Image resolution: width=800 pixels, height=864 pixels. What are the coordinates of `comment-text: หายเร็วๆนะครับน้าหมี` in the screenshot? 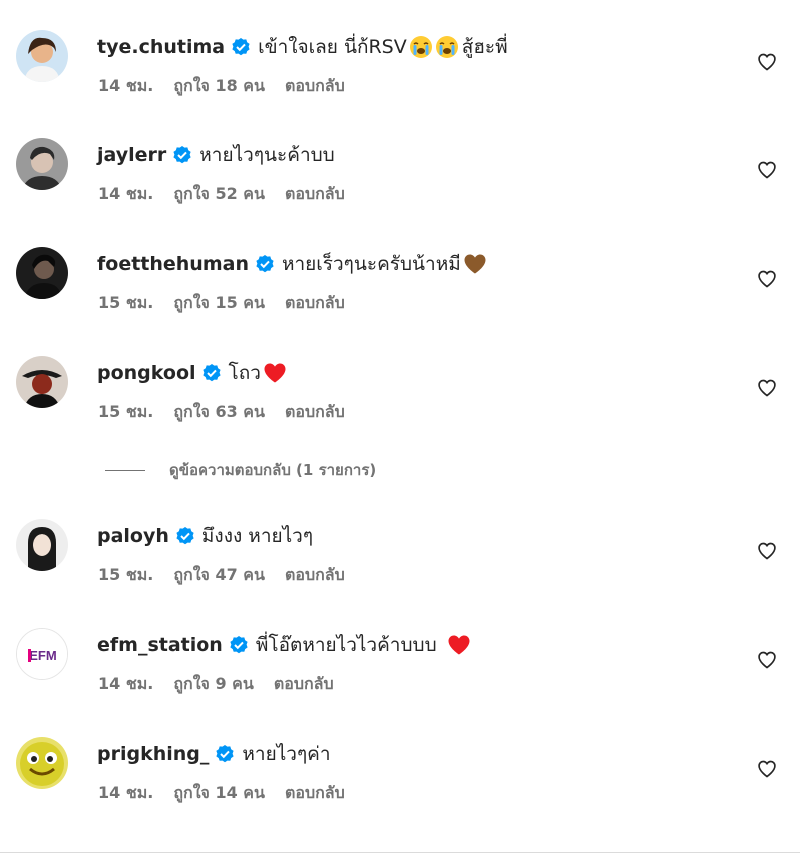 It's located at (371, 264).